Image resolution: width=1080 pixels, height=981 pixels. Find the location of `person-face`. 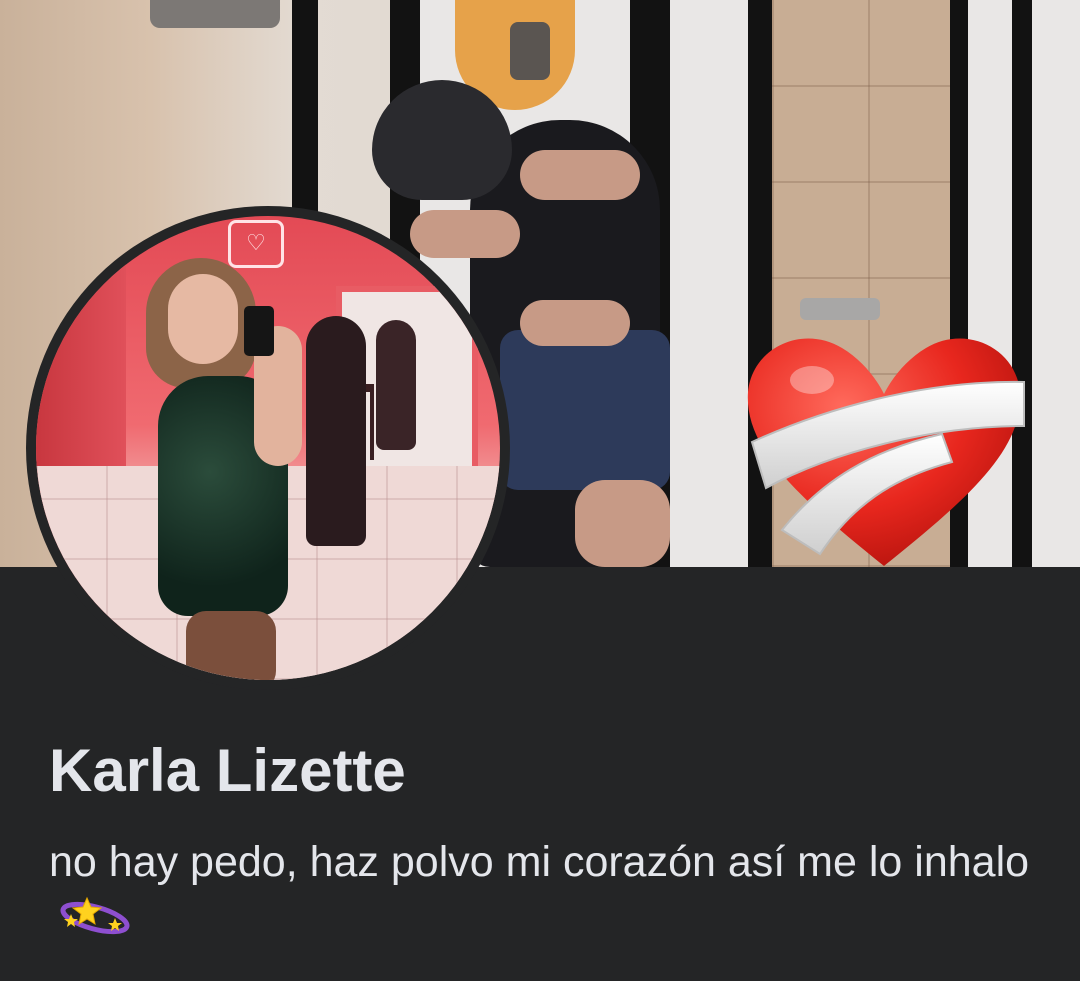

person-face is located at coordinates (203, 319).